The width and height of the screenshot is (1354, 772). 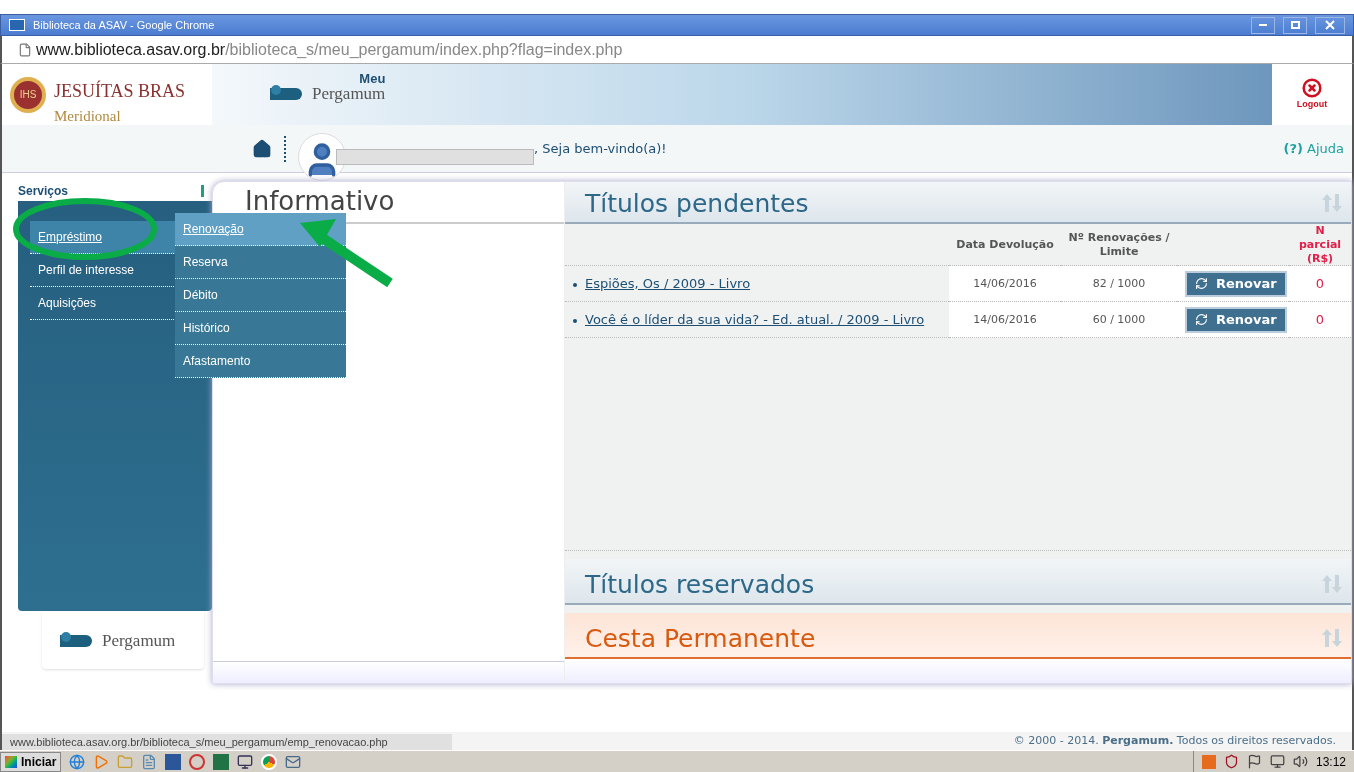 I want to click on media-player-icon, so click(x=101, y=761).